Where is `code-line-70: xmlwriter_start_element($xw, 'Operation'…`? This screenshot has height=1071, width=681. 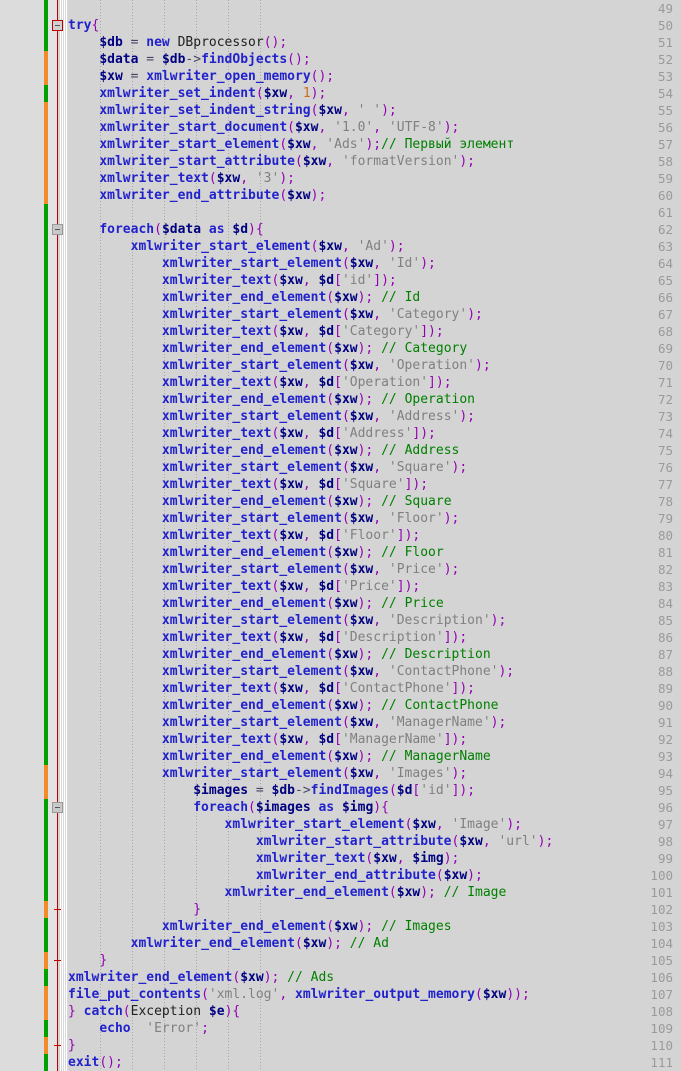 code-line-70: xmlwriter_start_element($xw, 'Operation'… is located at coordinates (374, 365).